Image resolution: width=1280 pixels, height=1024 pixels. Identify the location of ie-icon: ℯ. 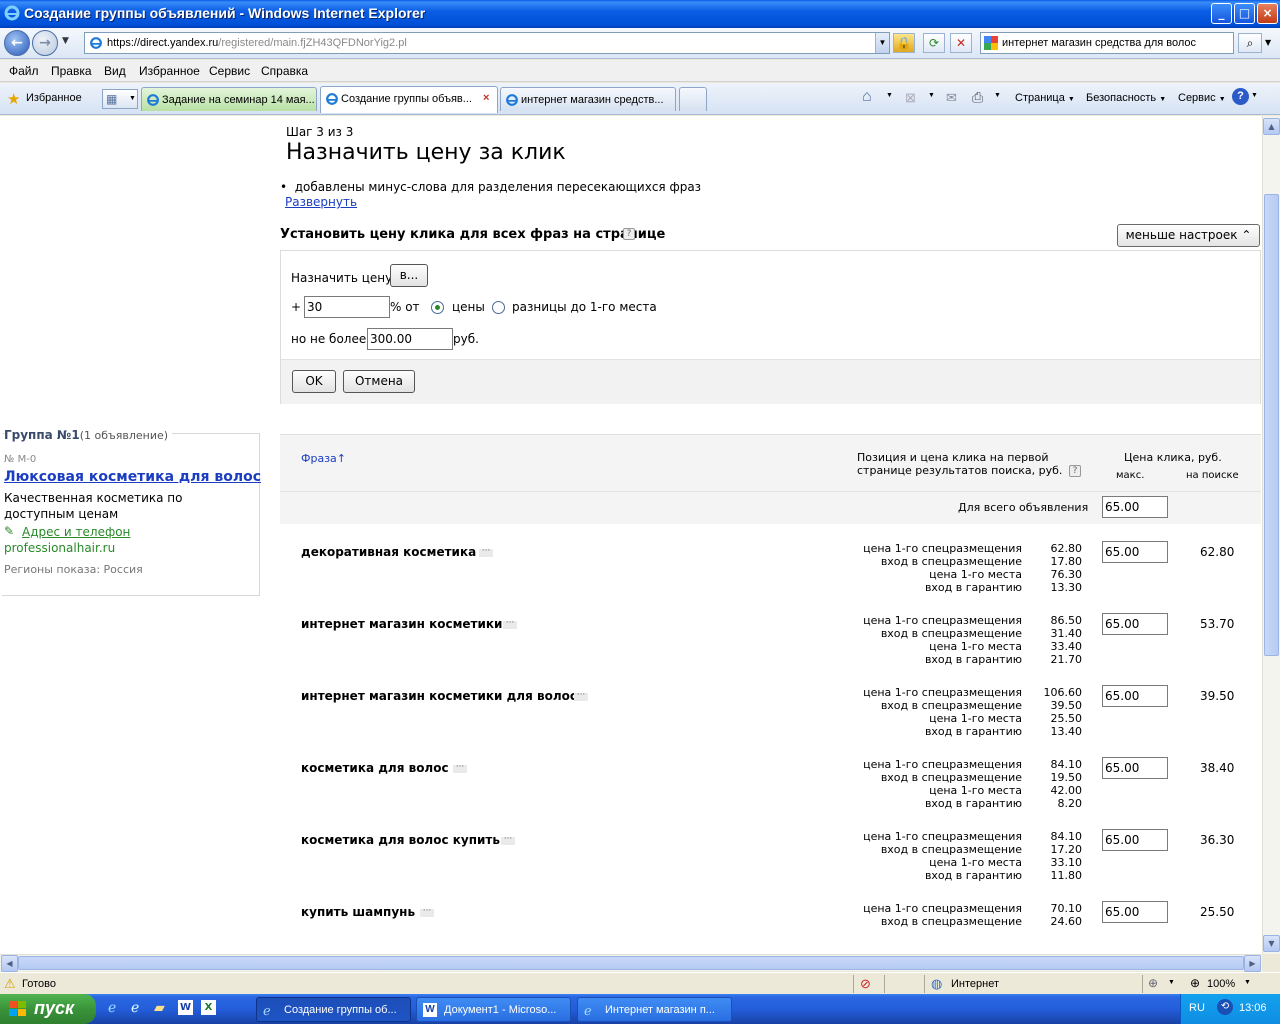
(588, 1010).